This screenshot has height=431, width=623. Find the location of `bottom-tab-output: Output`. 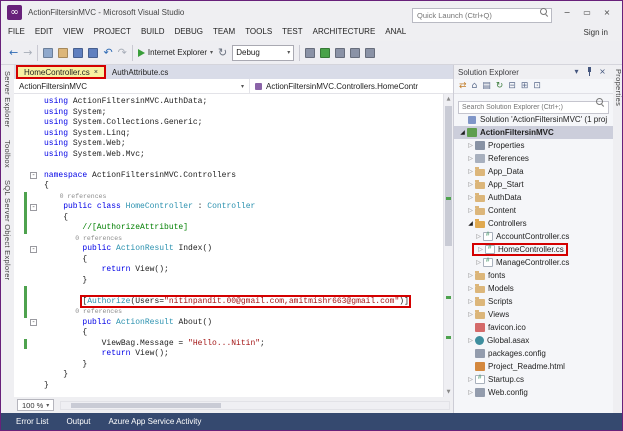

bottom-tab-output: Output is located at coordinates (78, 421).